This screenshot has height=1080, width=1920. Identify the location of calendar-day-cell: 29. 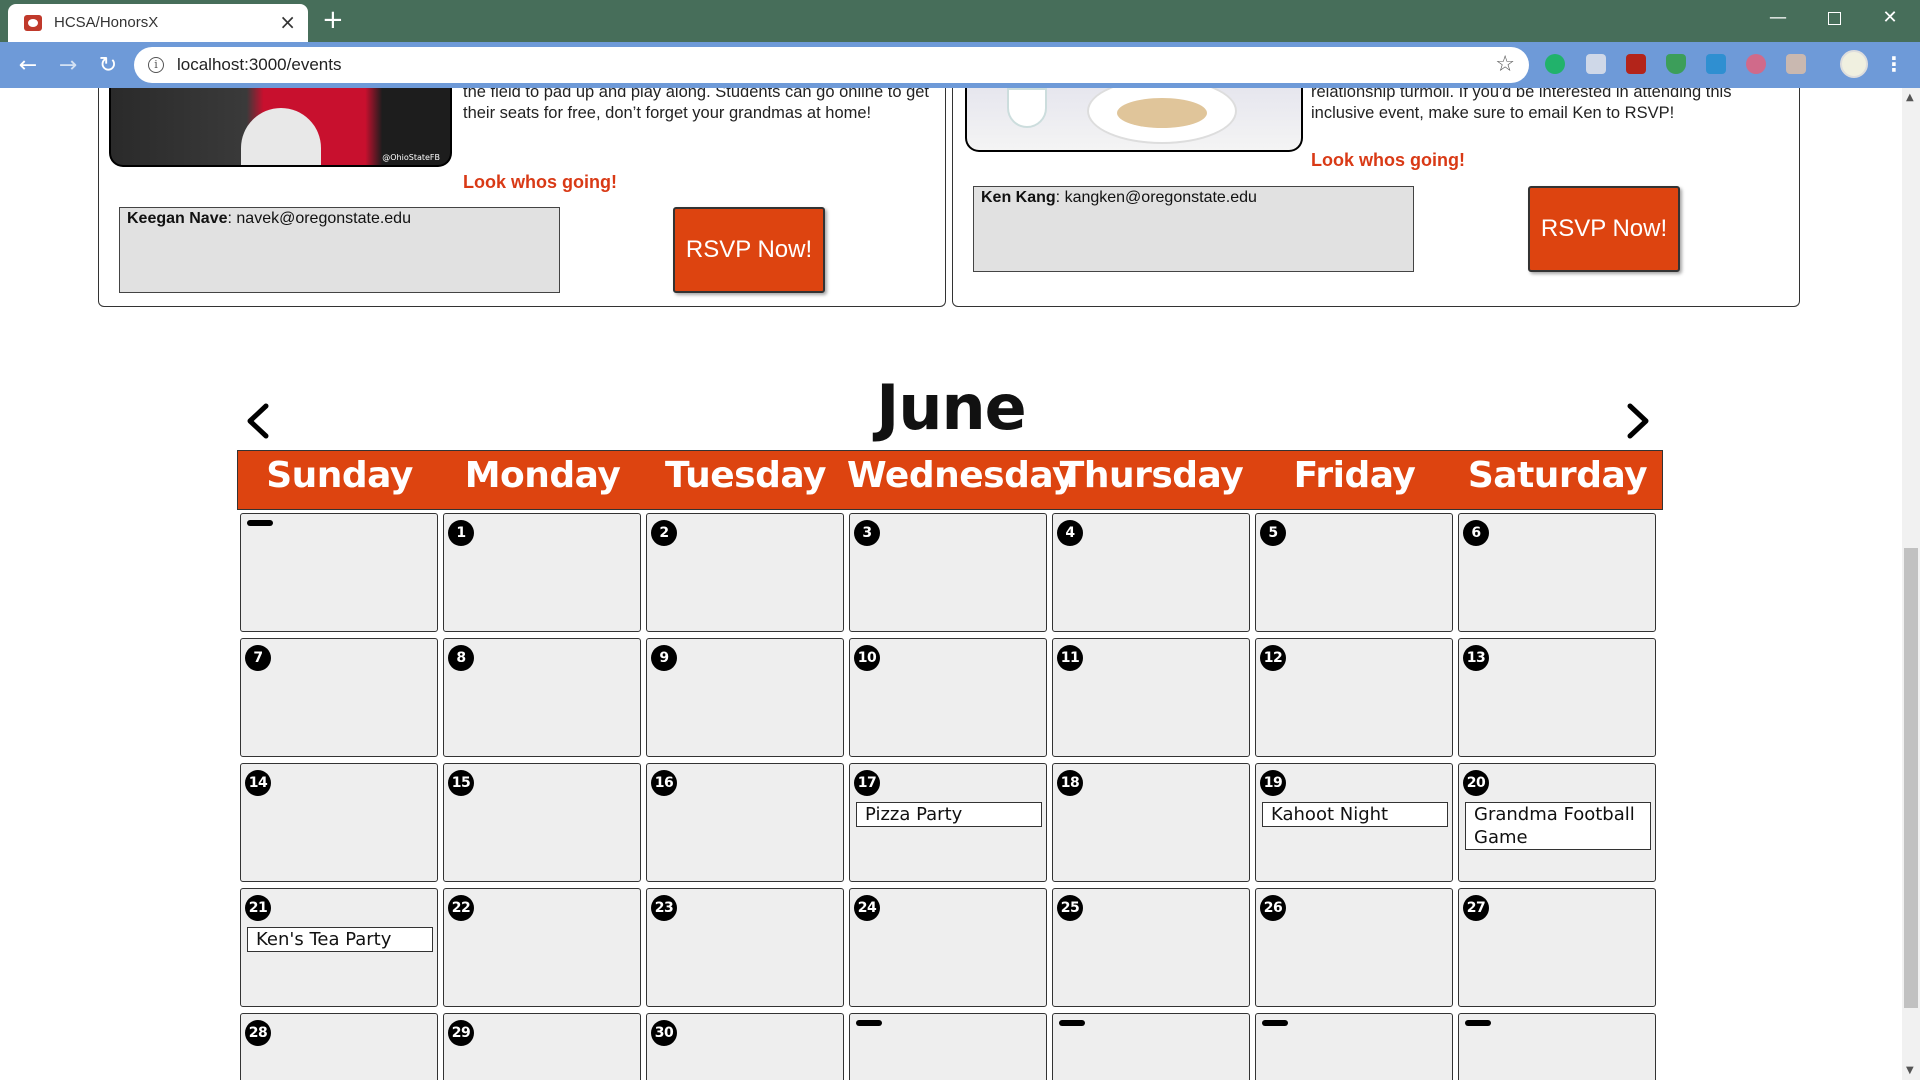
(542, 1046).